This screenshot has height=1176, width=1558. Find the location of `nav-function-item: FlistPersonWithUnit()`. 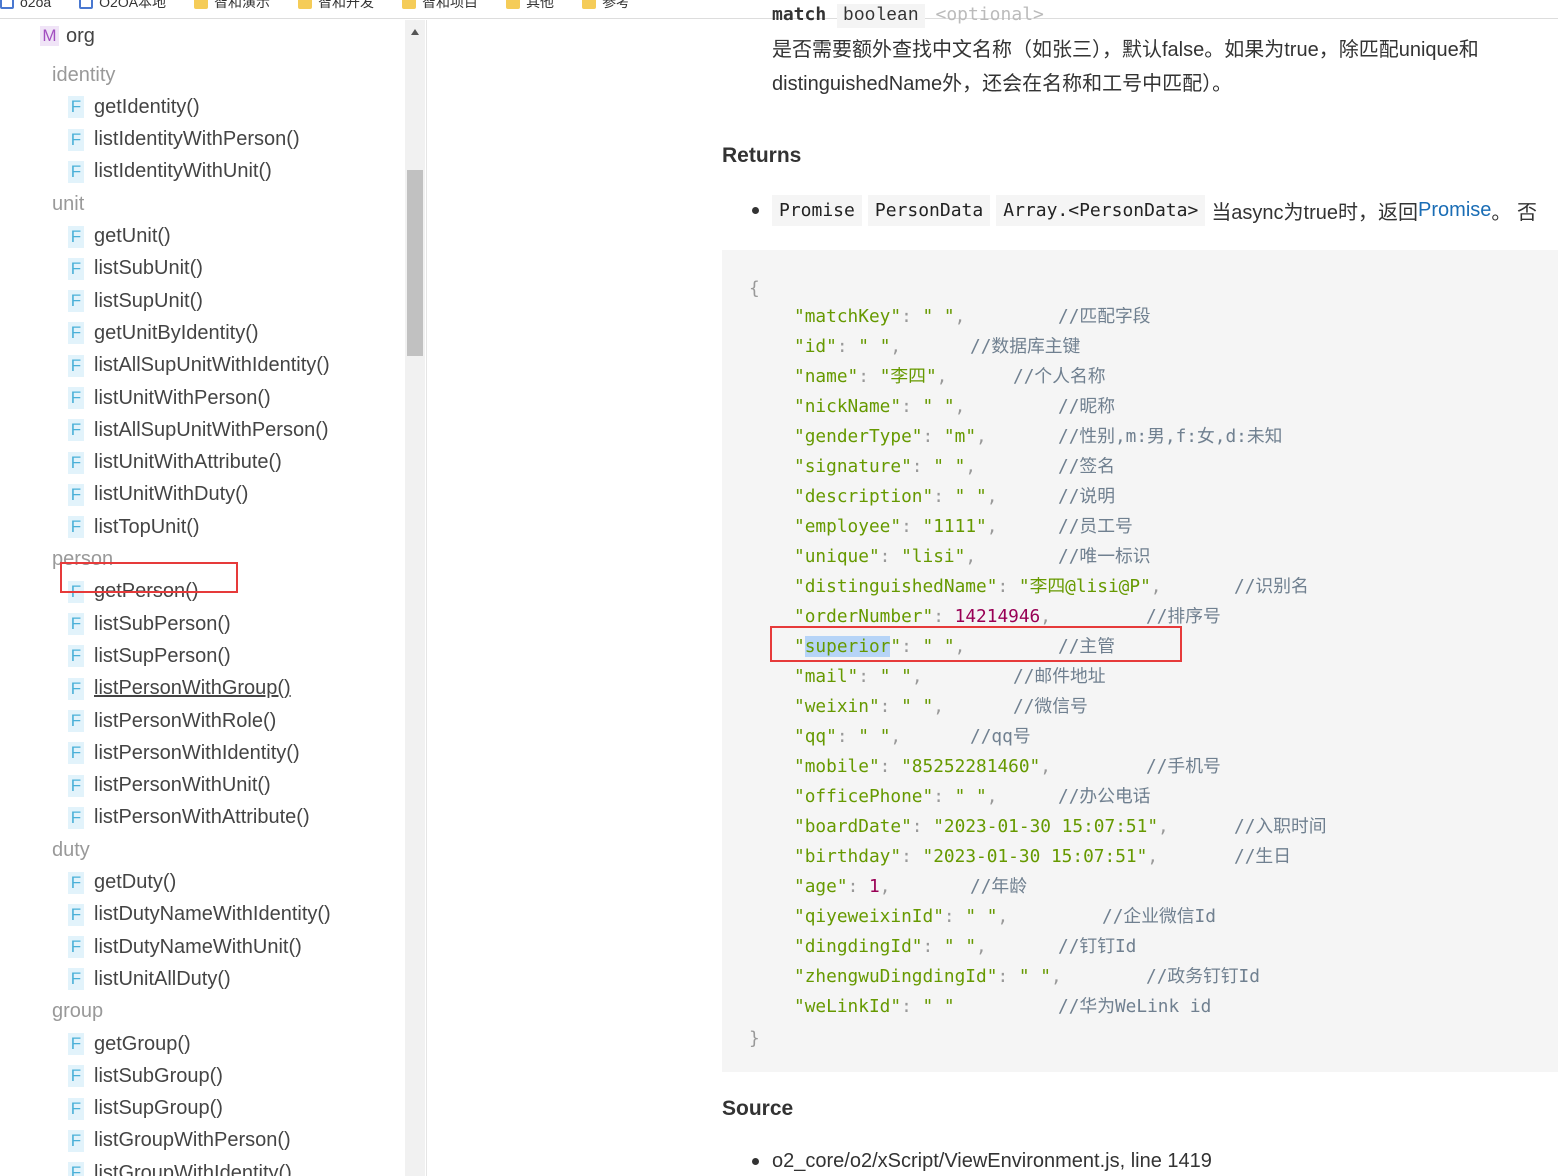

nav-function-item: FlistPersonWithUnit() is located at coordinates (169, 786).